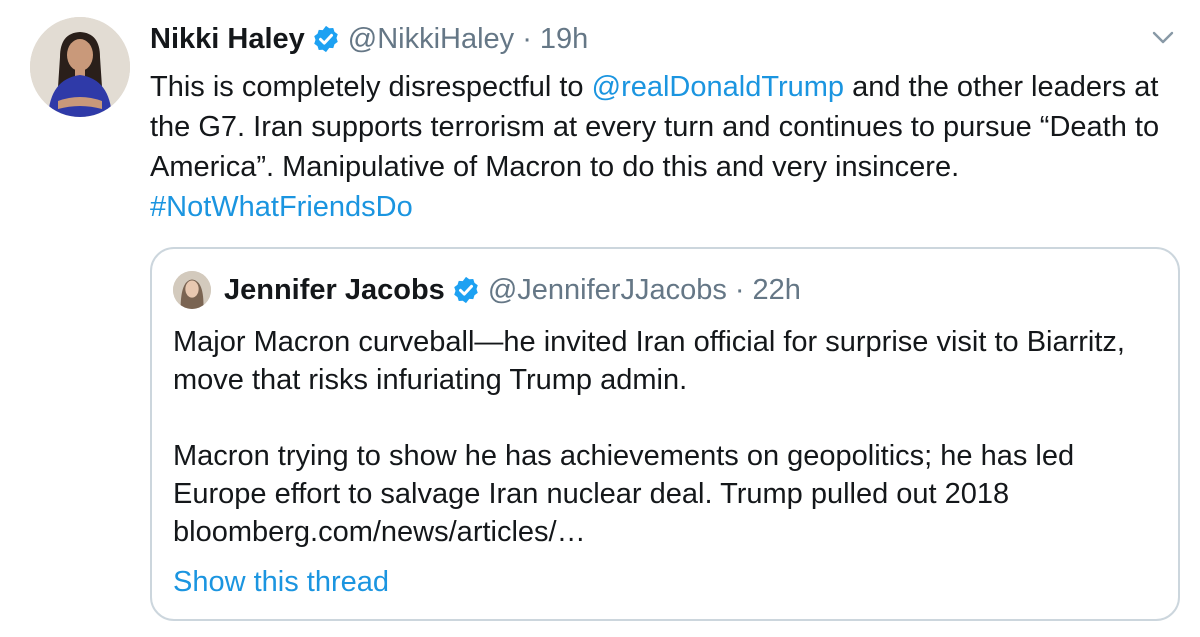 Image resolution: width=1200 pixels, height=637 pixels. What do you see at coordinates (371, 87) in the screenshot?
I see `tweet-text: This is completely disrespectful to` at bounding box center [371, 87].